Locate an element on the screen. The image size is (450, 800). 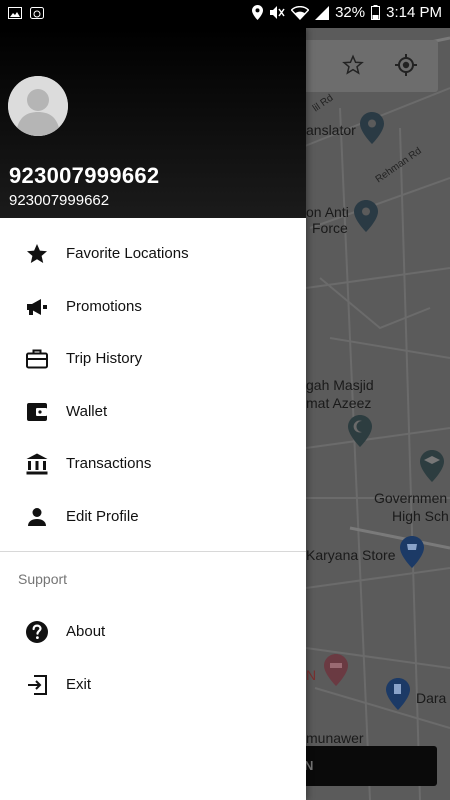
signal-icon is located at coordinates (322, 12).